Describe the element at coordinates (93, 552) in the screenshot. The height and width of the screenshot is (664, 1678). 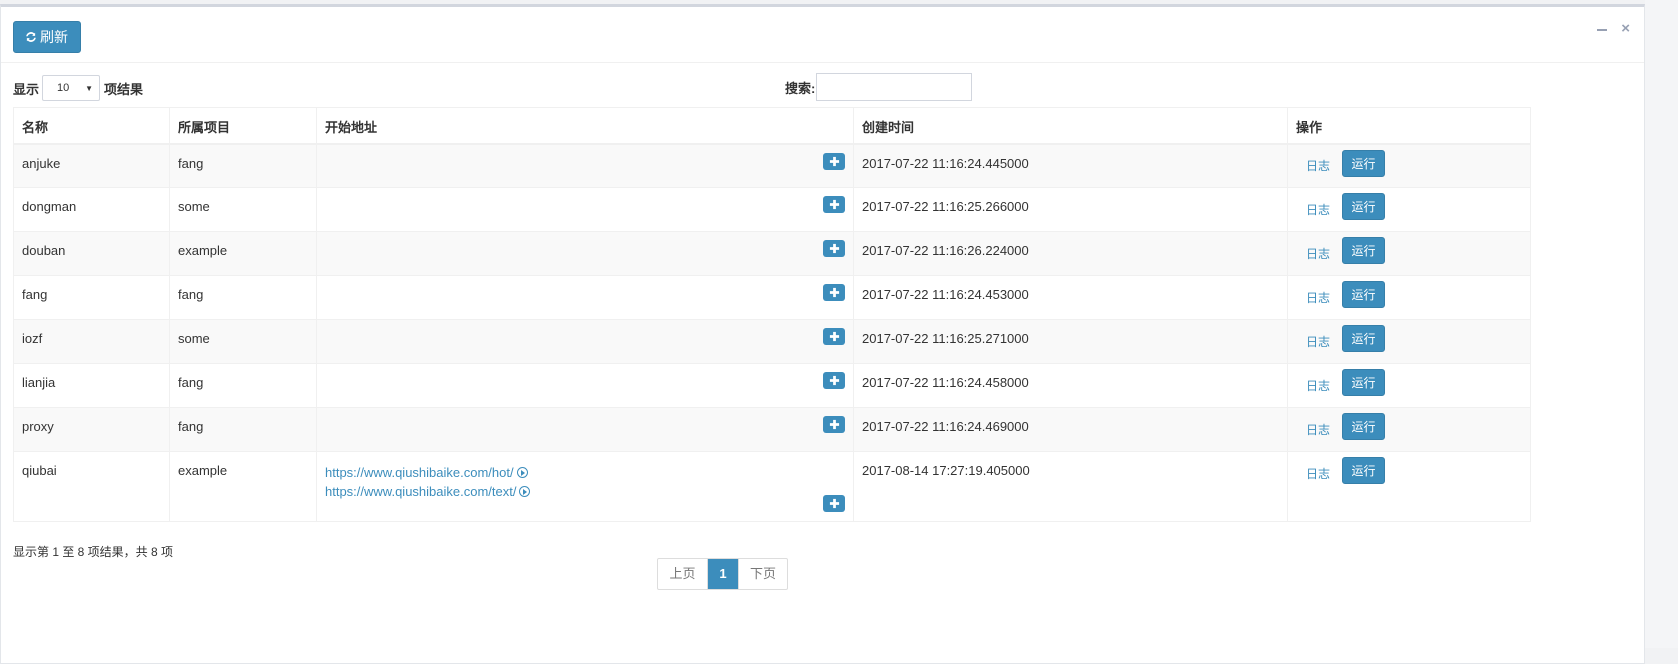
I see `table-info: 显示第 1 至 8 项结果，共 8 项` at that location.